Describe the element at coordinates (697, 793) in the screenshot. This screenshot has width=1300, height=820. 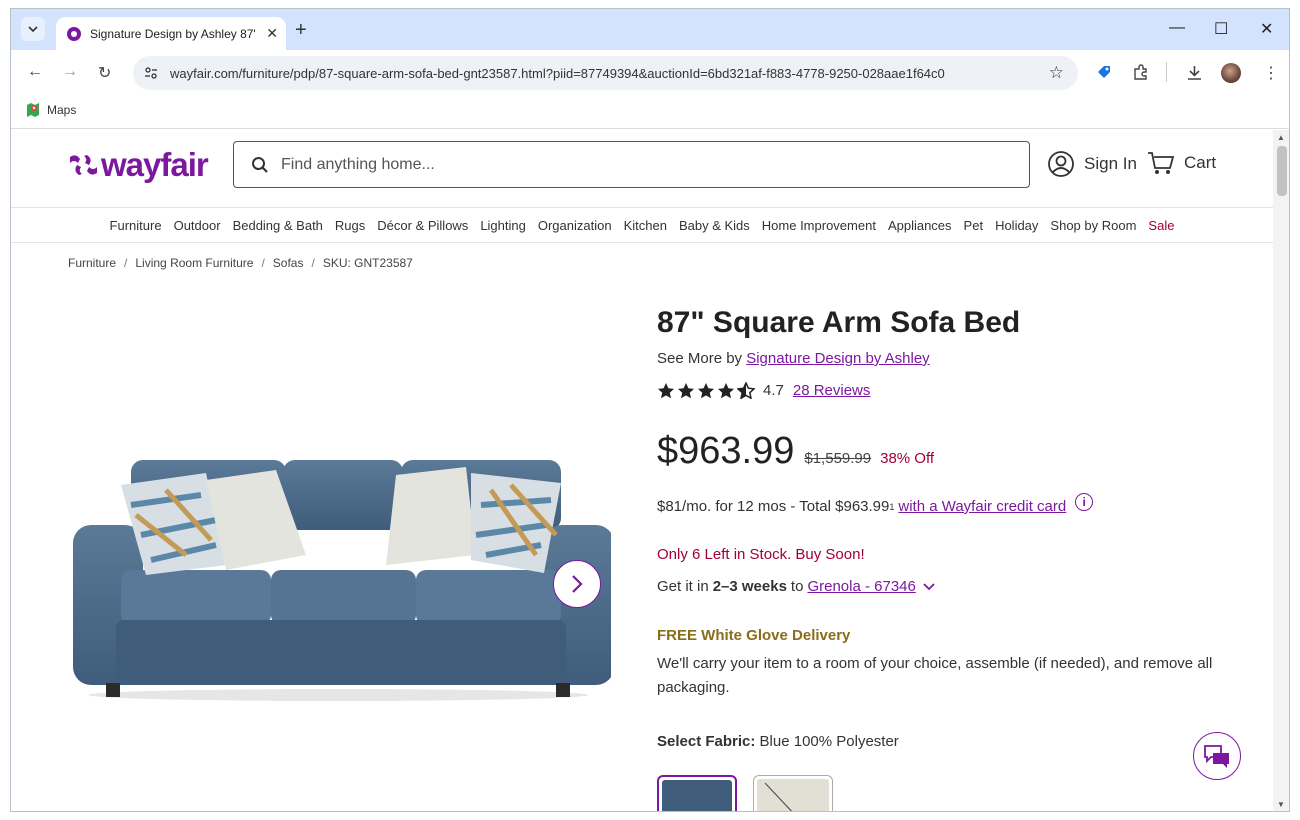
I see `fabric-swatch-blue` at that location.